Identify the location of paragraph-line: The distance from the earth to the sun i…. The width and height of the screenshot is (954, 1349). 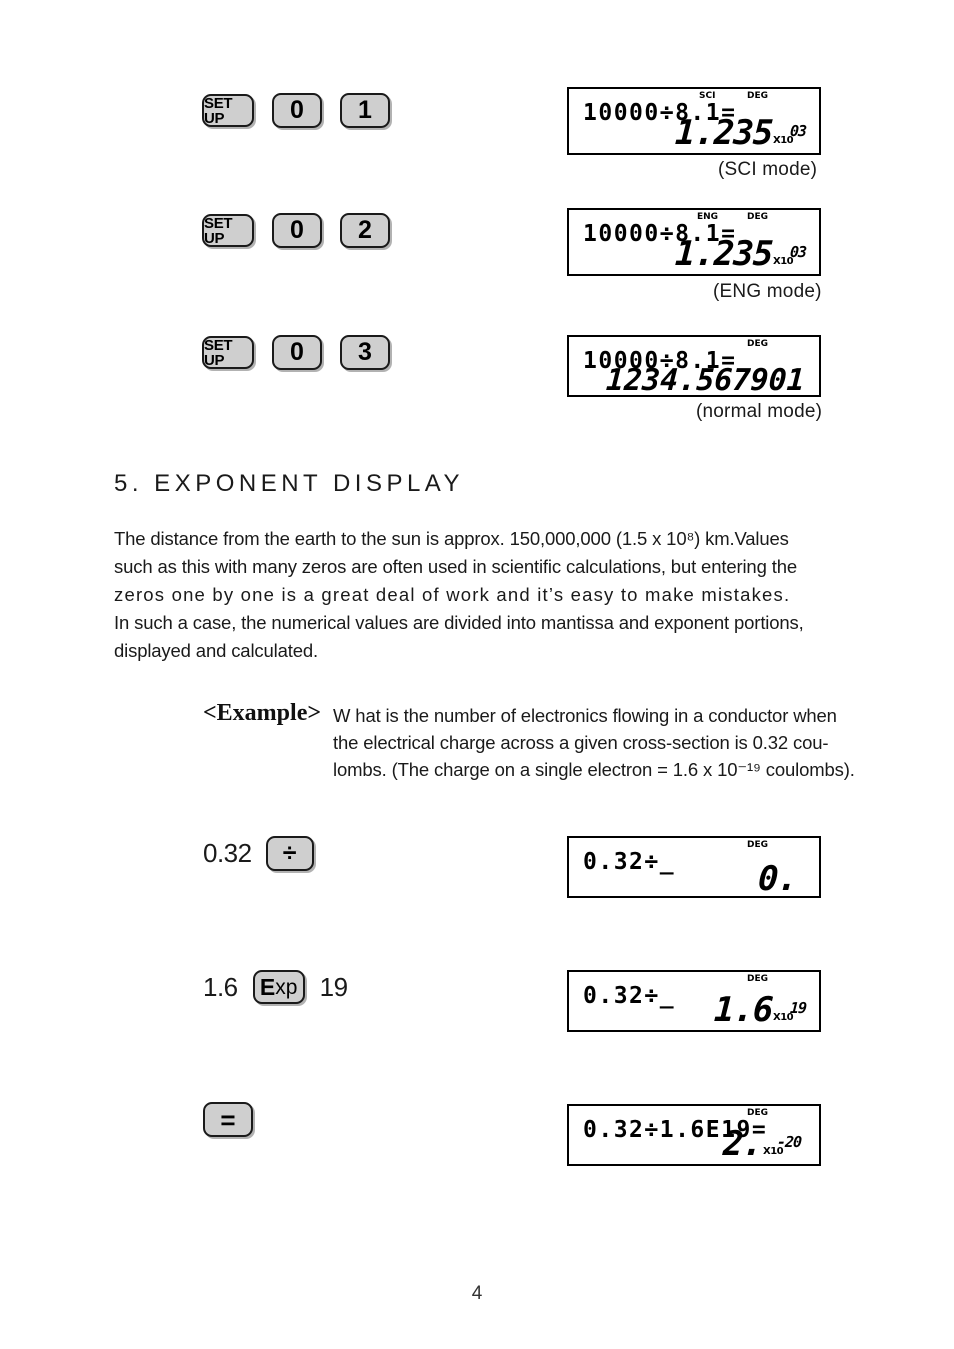
(451, 538).